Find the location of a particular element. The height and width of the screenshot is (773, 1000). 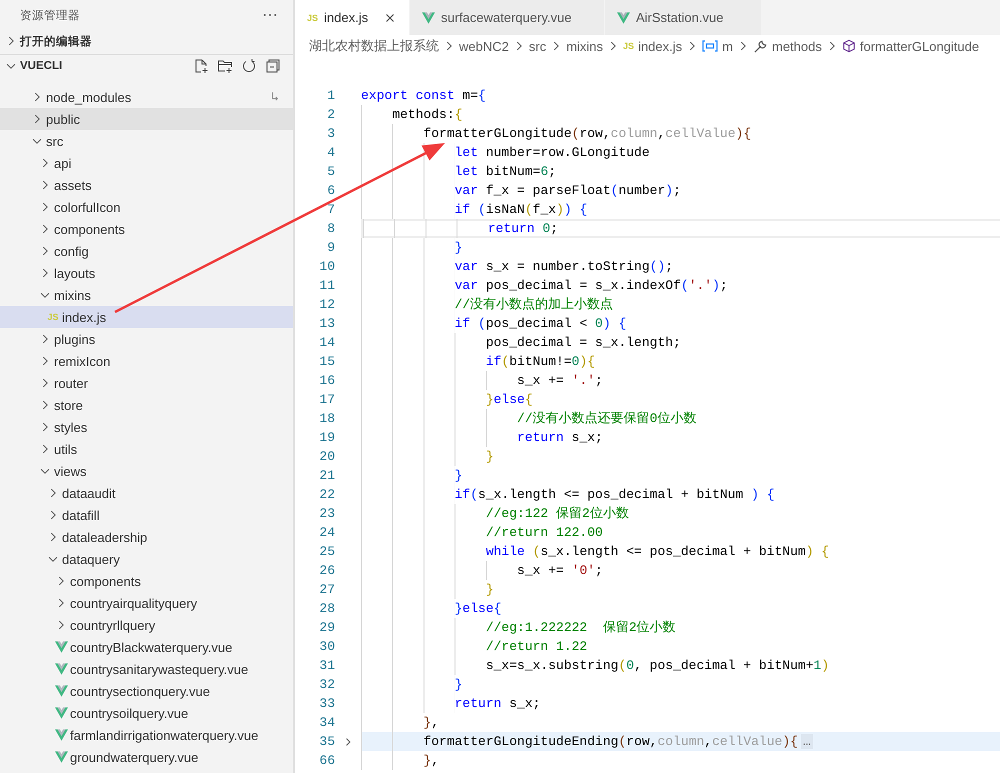

tree-item: layouts is located at coordinates (146, 273).